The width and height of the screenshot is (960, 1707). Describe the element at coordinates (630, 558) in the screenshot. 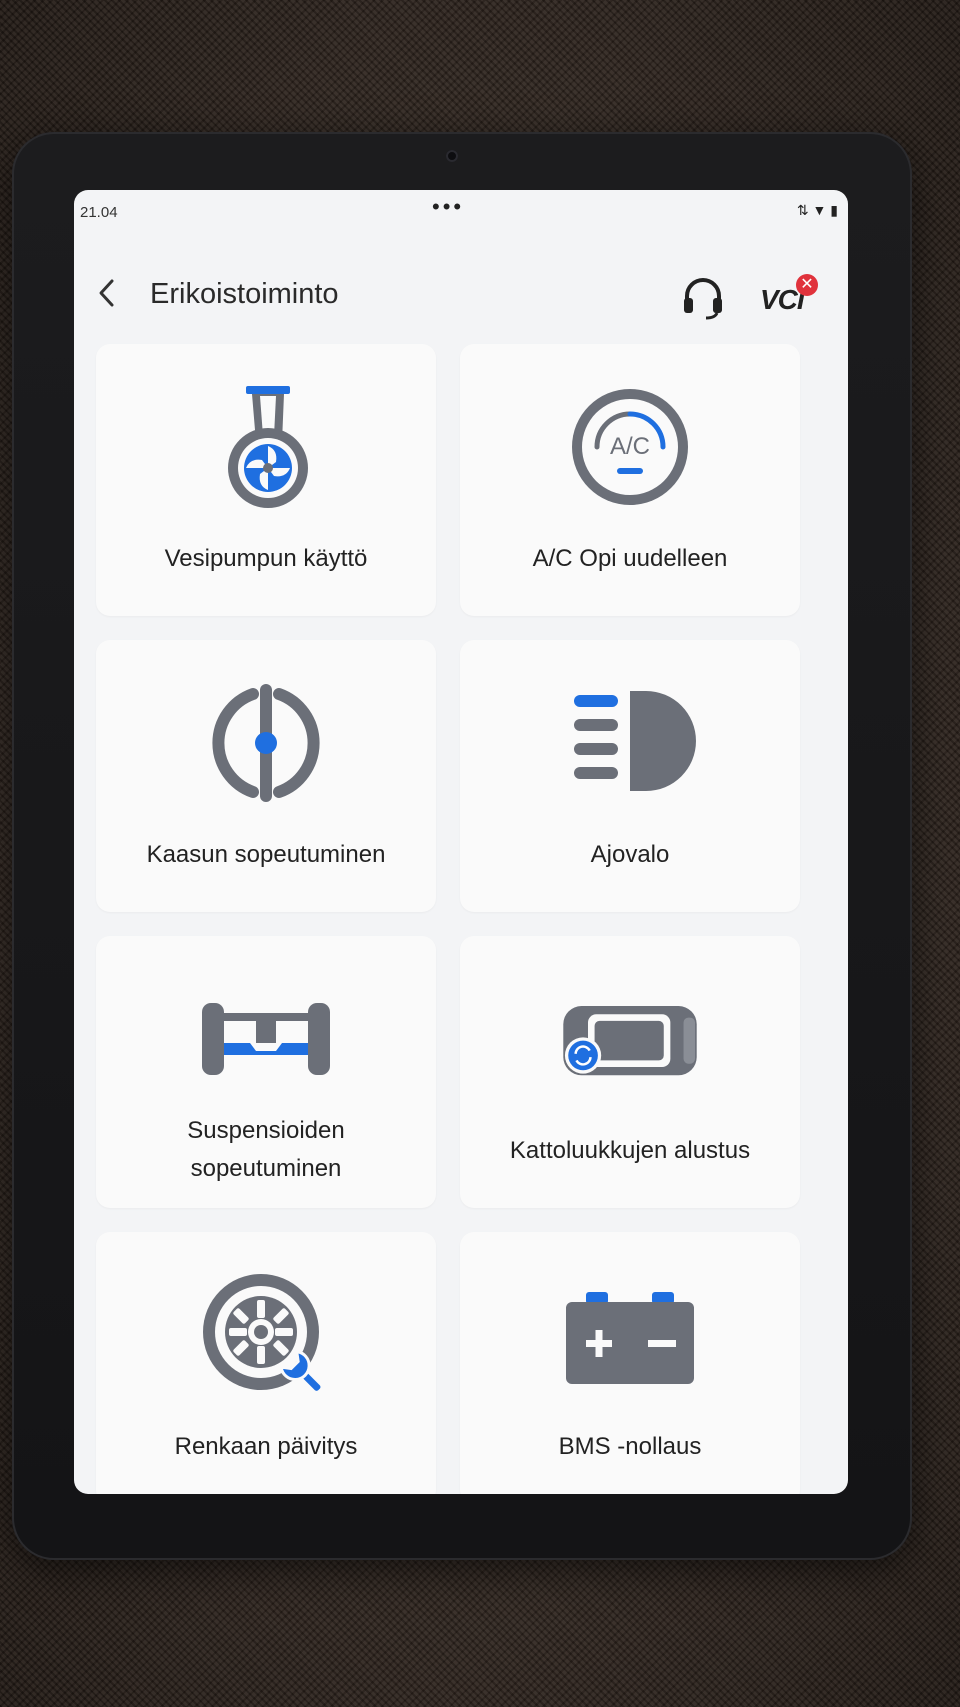

I see `tile-label: A/C Opi uudelleen` at that location.